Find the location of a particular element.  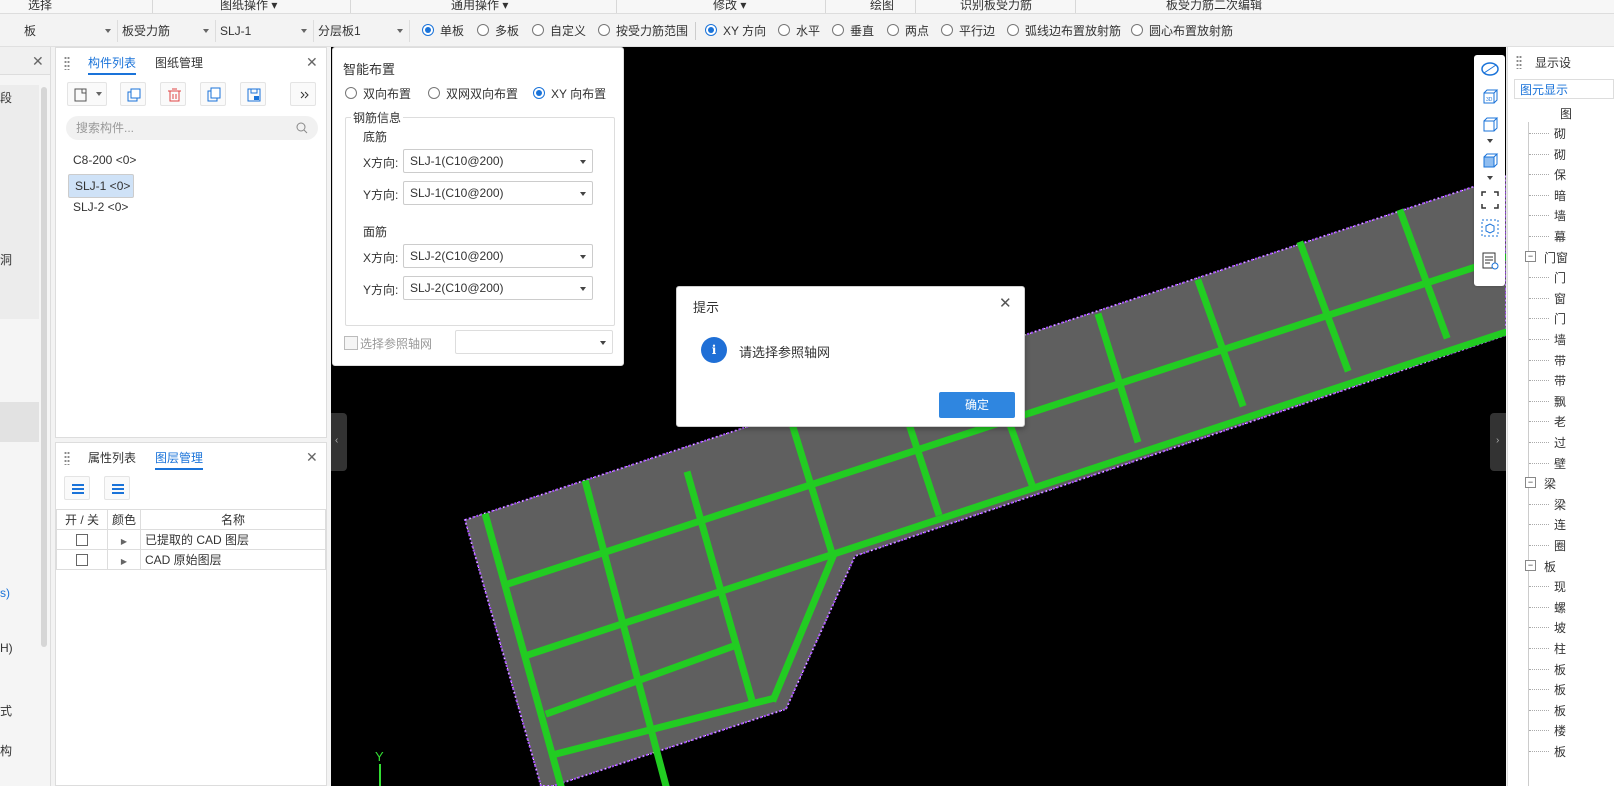

bottom-y-select: SLJ-1(C10@200) is located at coordinates (498, 193).